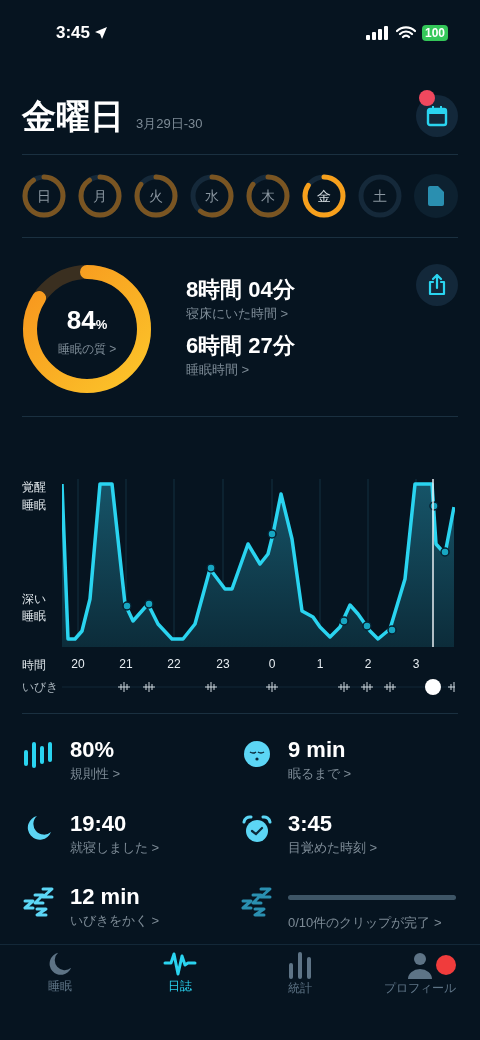  I want to click on bars-icon, so click(39, 754).